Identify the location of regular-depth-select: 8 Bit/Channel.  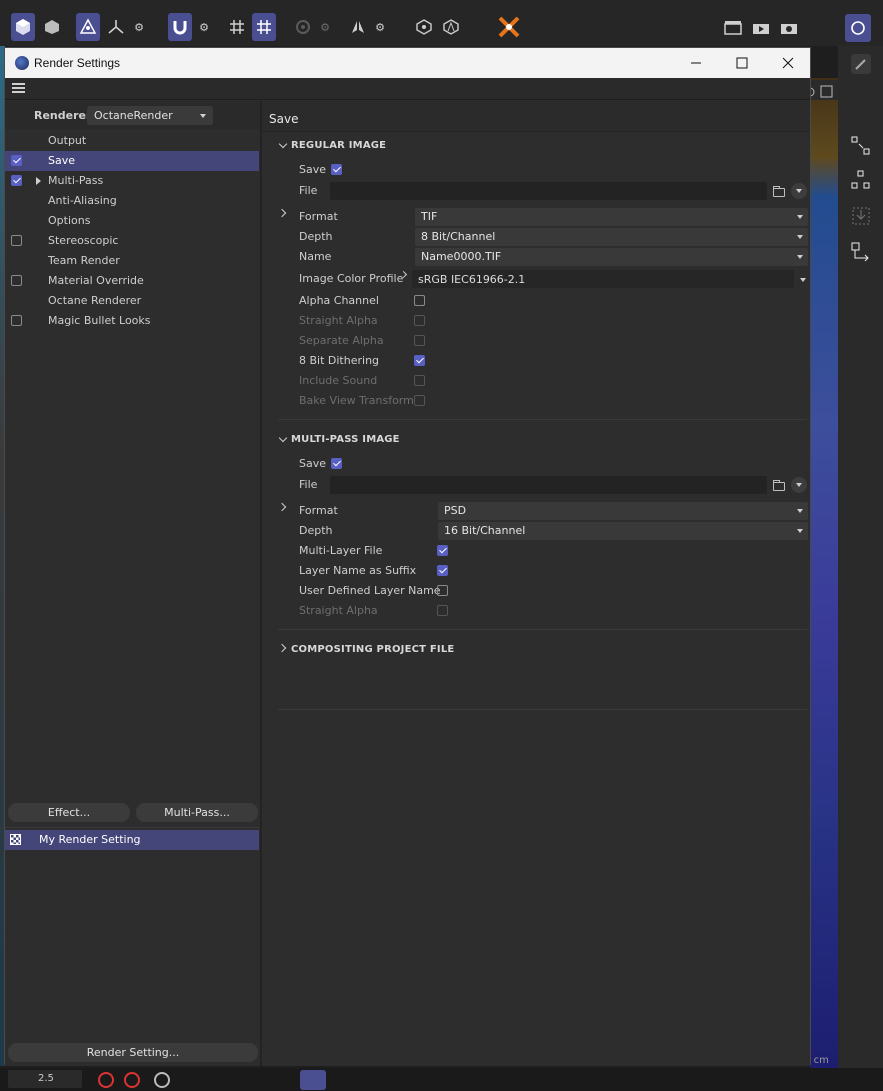
(611, 237).